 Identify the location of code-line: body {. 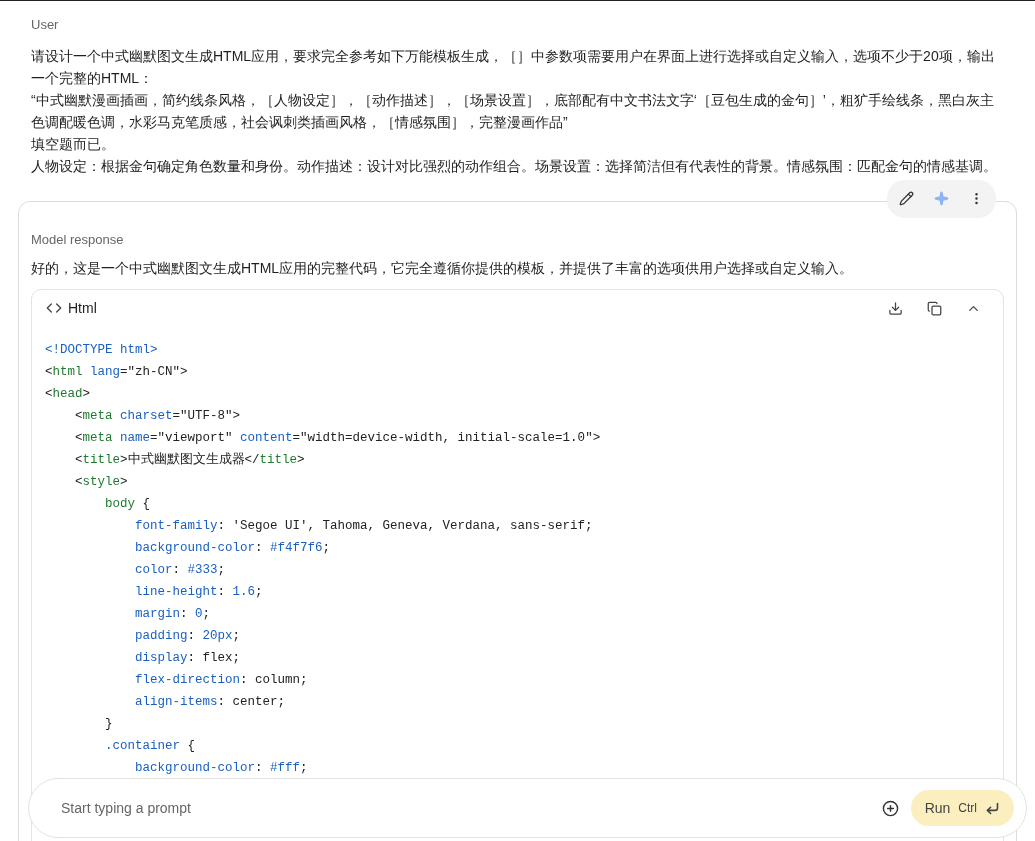
(127, 504).